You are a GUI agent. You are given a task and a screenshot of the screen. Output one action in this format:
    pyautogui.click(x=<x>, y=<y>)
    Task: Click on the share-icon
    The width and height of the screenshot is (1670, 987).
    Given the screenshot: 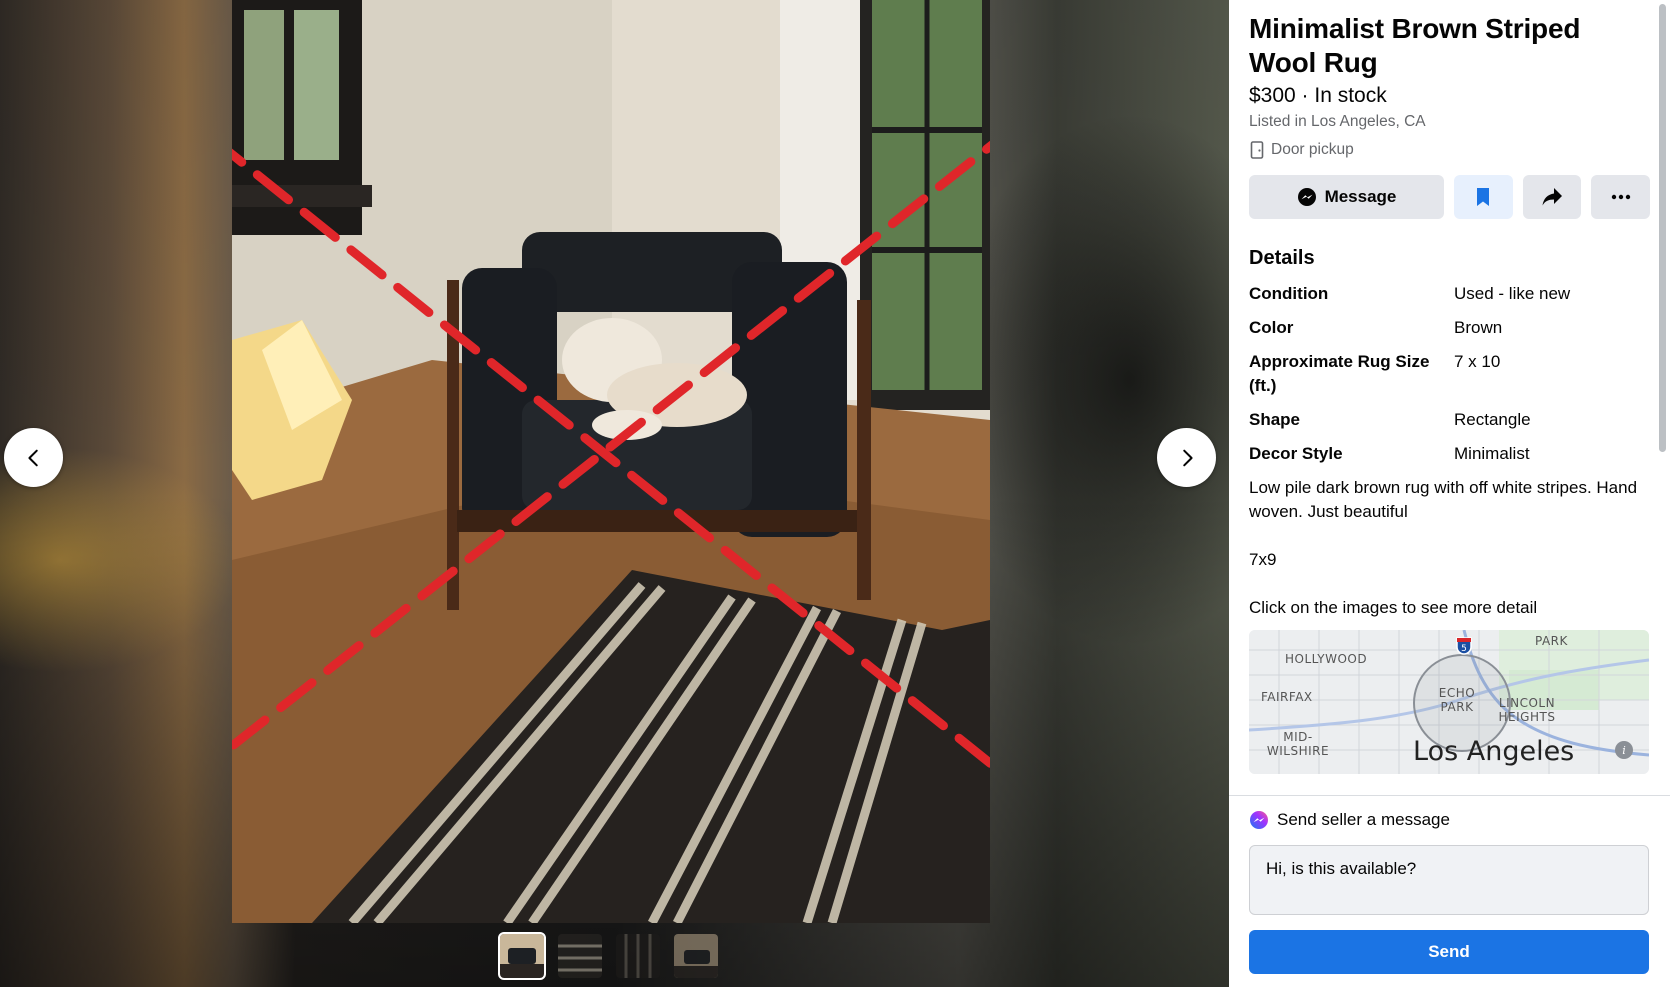 What is the action you would take?
    pyautogui.click(x=1552, y=197)
    